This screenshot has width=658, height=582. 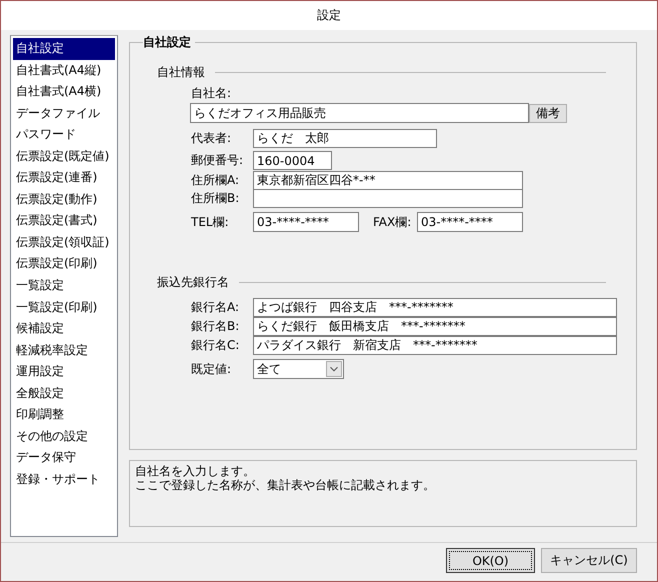 What do you see at coordinates (211, 369) in the screenshot?
I see `field-label: 既定値:` at bounding box center [211, 369].